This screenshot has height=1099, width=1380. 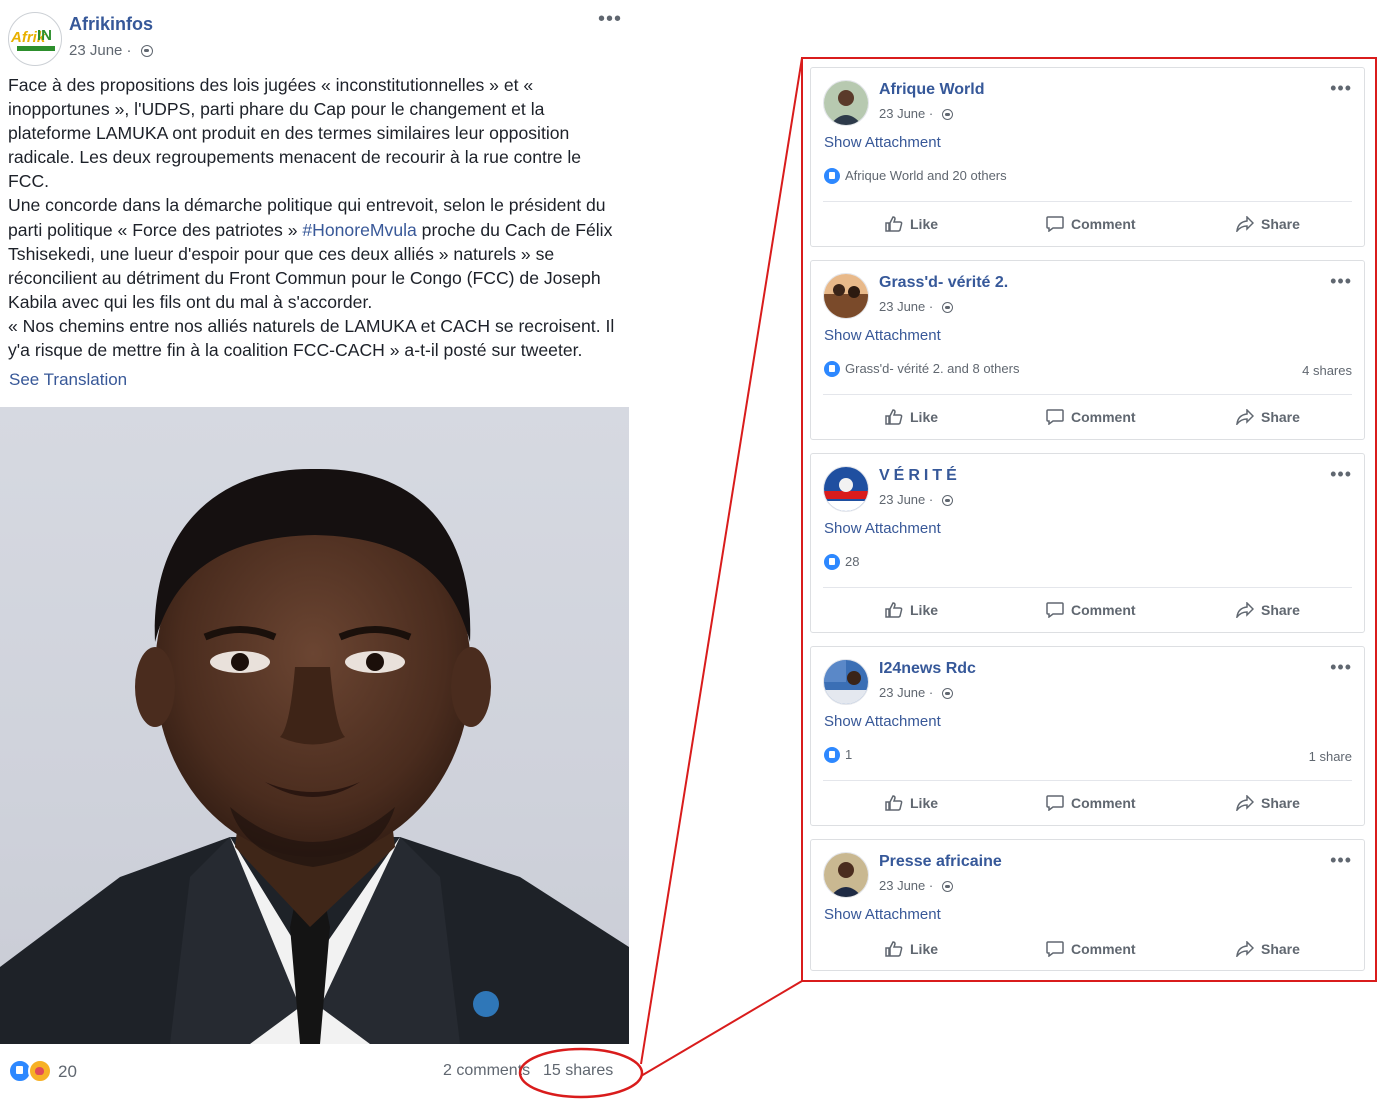 I want to click on reactions-summary: Grass'd- vérité 2. and 8 others, so click(x=921, y=369).